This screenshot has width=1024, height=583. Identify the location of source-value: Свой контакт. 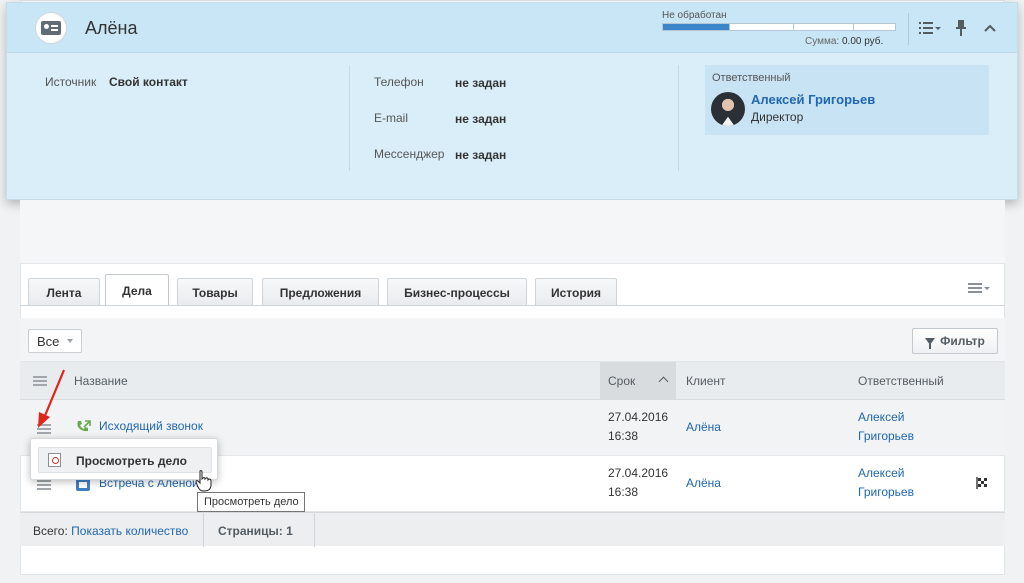
(148, 82).